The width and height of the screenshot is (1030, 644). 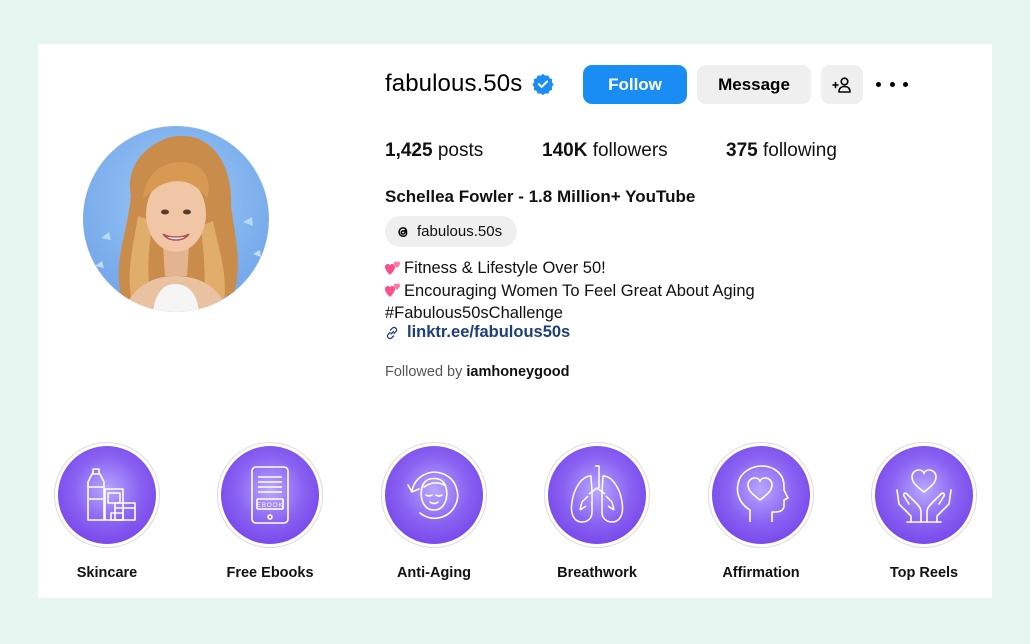 I want to click on skincare-bottles-icon, so click(x=111, y=494).